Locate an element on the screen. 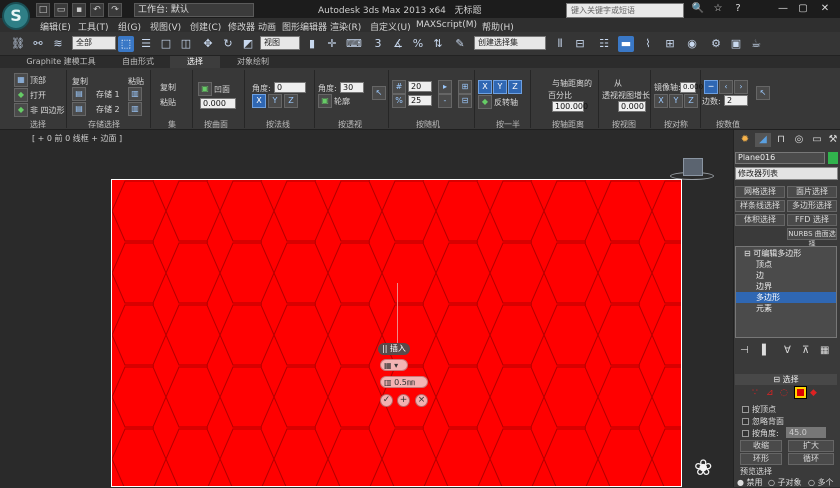 The image size is (840, 488). tab-graphite: Graphite 建模工具 is located at coordinates (61, 62).